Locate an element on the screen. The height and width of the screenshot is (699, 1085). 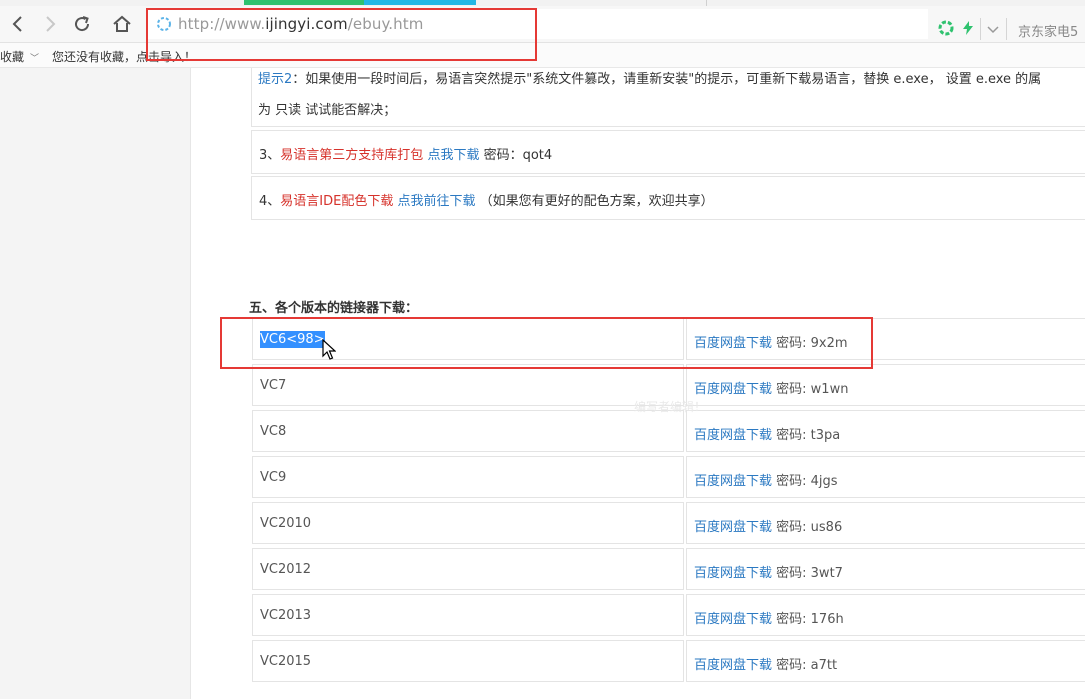
watermark-text: 编写者编辑！ is located at coordinates (670, 407).